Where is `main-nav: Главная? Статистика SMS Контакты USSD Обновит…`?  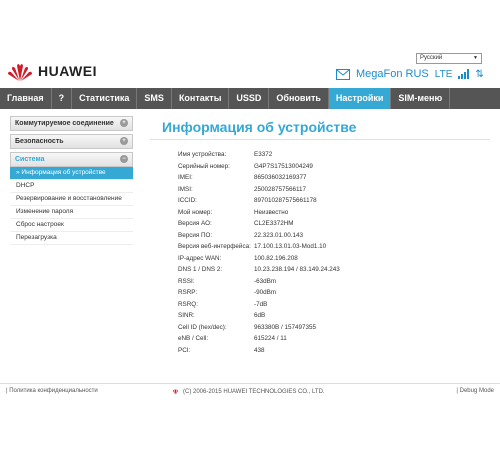
main-nav: Главная? Статистика SMS Контакты USSD Обновит… is located at coordinates (250, 98).